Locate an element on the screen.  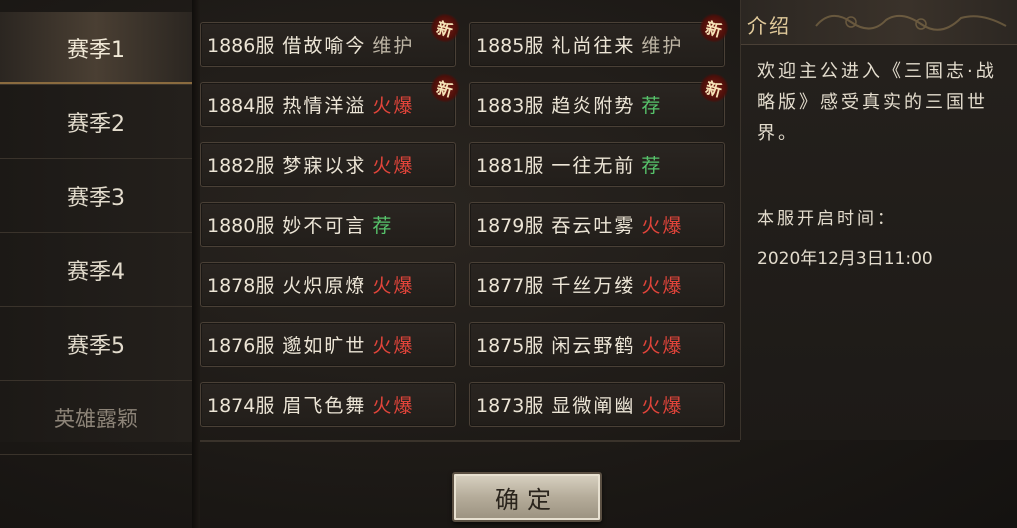
server-card: 1882服 梦寐以求 火爆 is located at coordinates (328, 164).